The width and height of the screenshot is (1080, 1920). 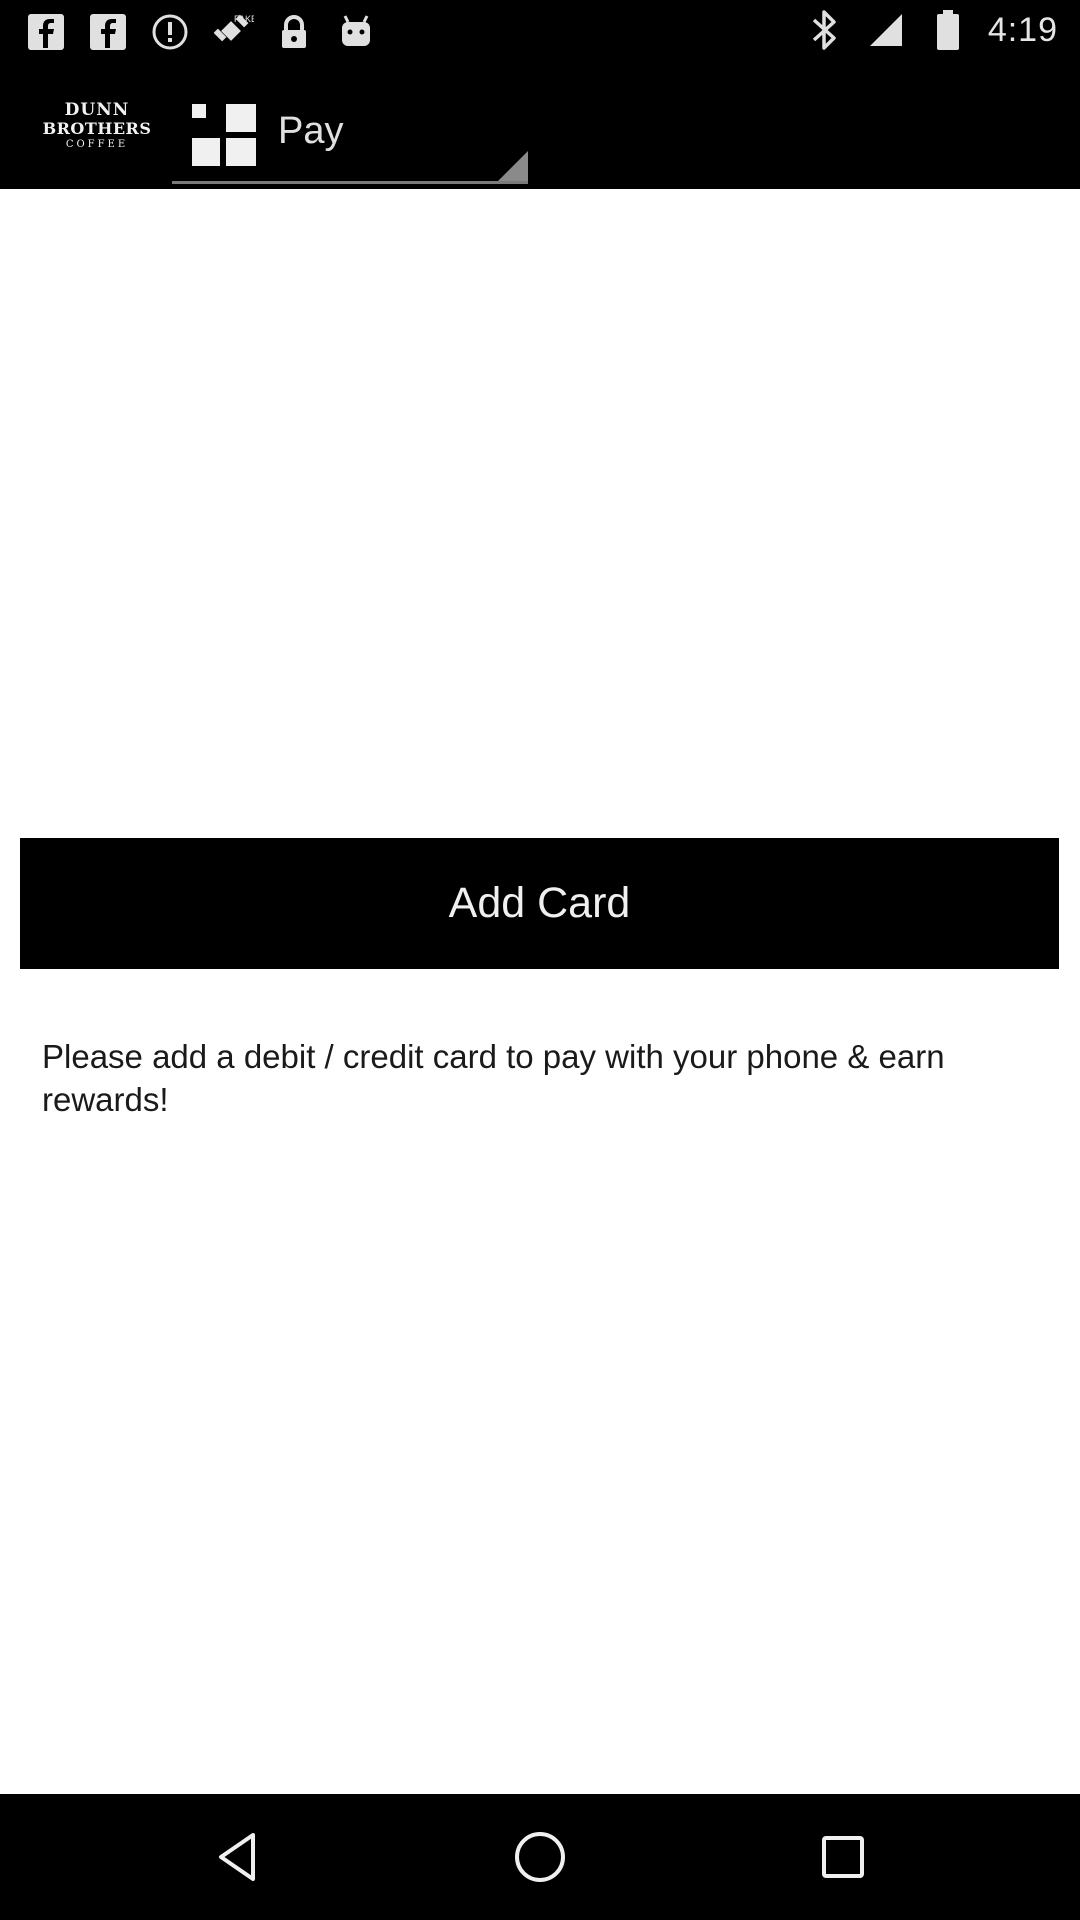 I want to click on fake-gps-icon: FAKE, so click(x=232, y=32).